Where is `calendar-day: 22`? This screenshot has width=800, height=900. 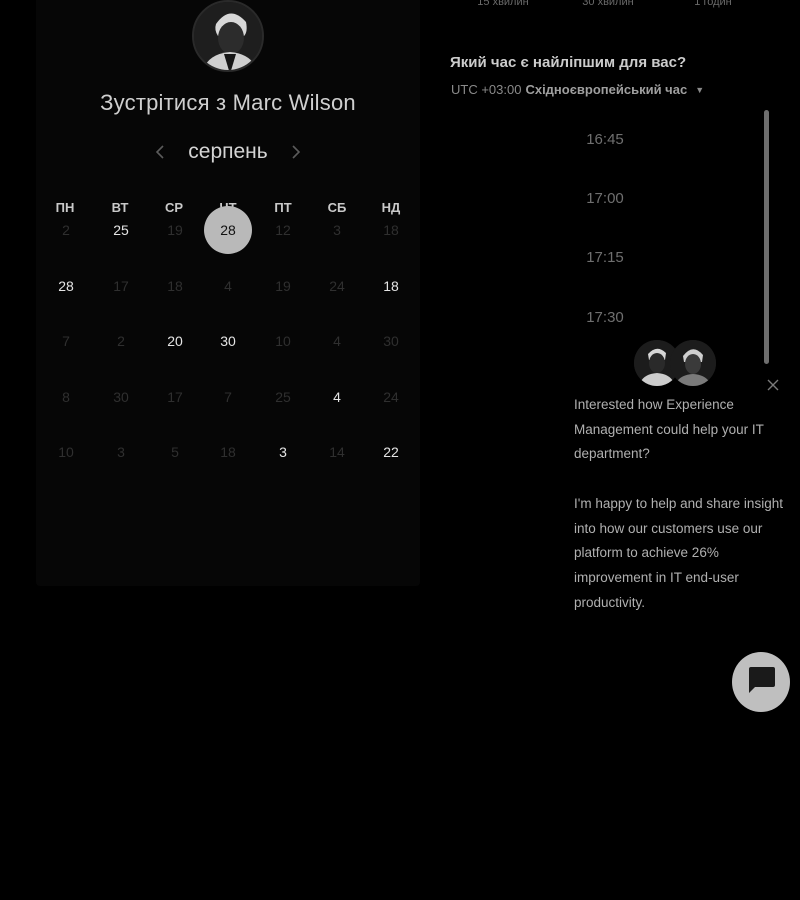 calendar-day: 22 is located at coordinates (391, 452).